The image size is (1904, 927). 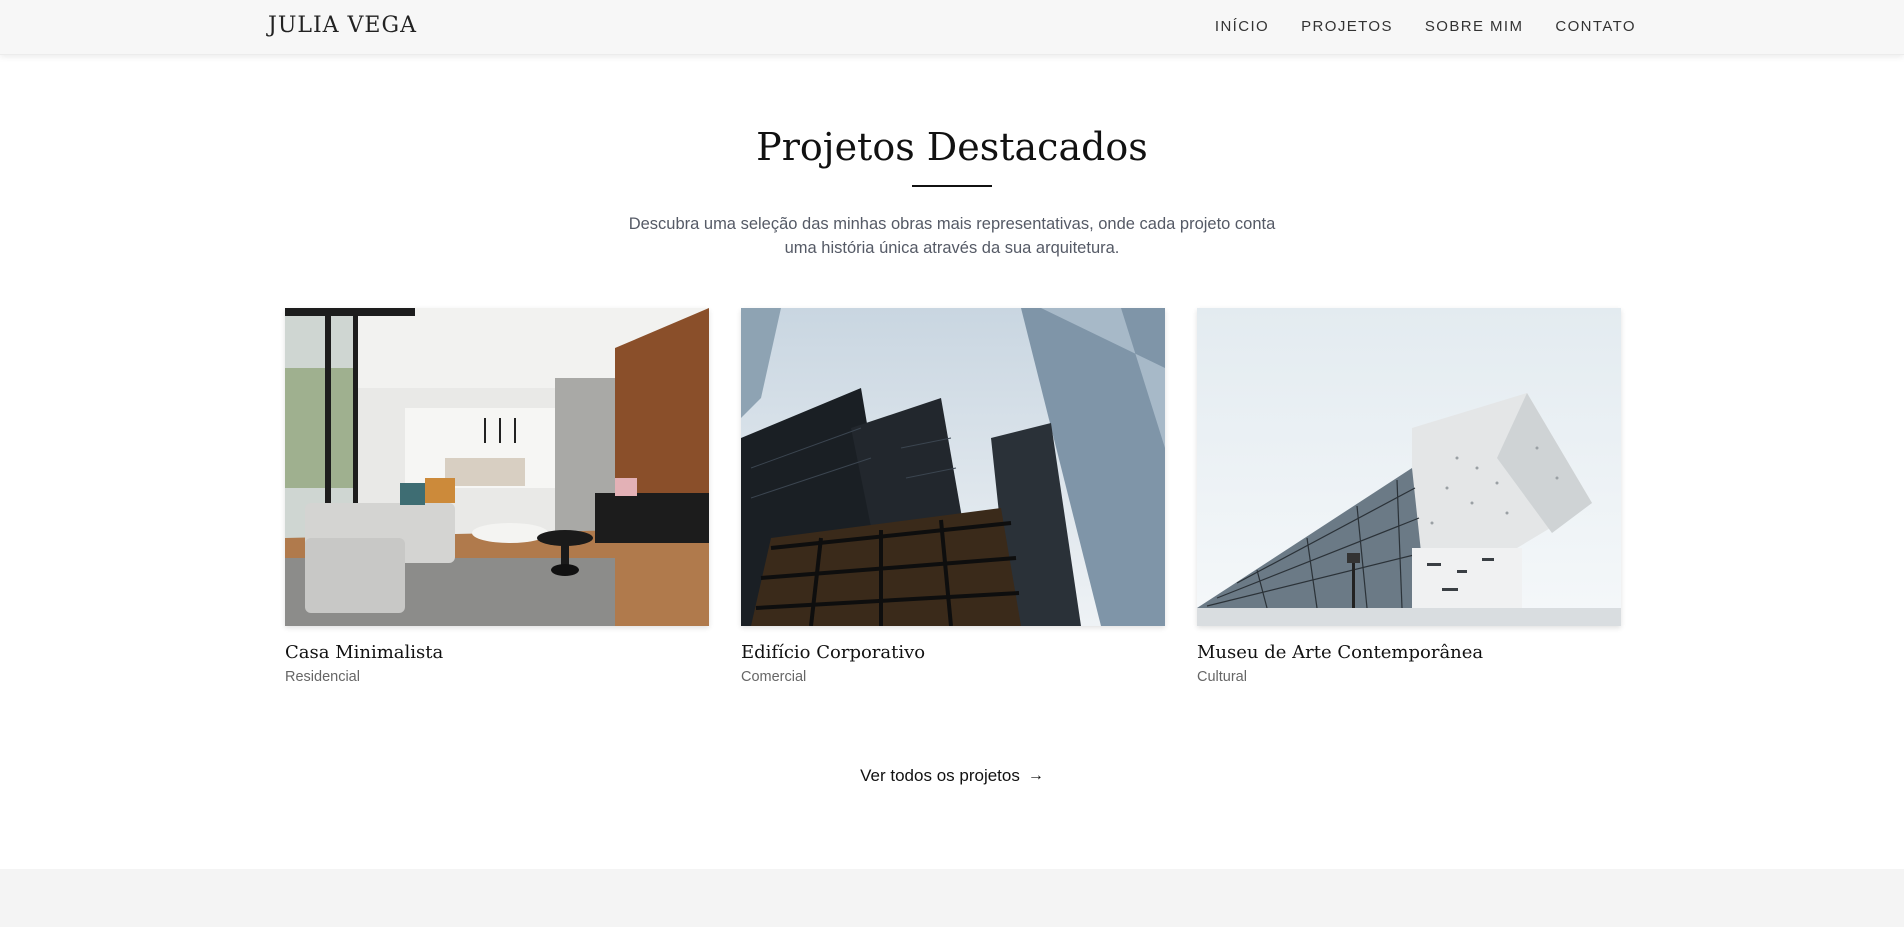 I want to click on project-card-museu-de-arte-contemporanea: Museu de Arte Contemporânea Cultural, so click(x=1409, y=496).